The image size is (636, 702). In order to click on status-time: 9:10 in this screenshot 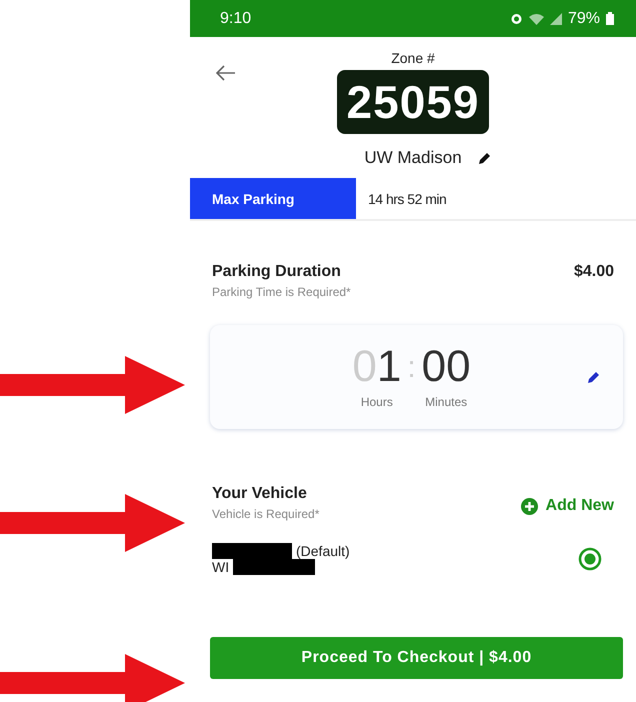, I will do `click(236, 19)`.